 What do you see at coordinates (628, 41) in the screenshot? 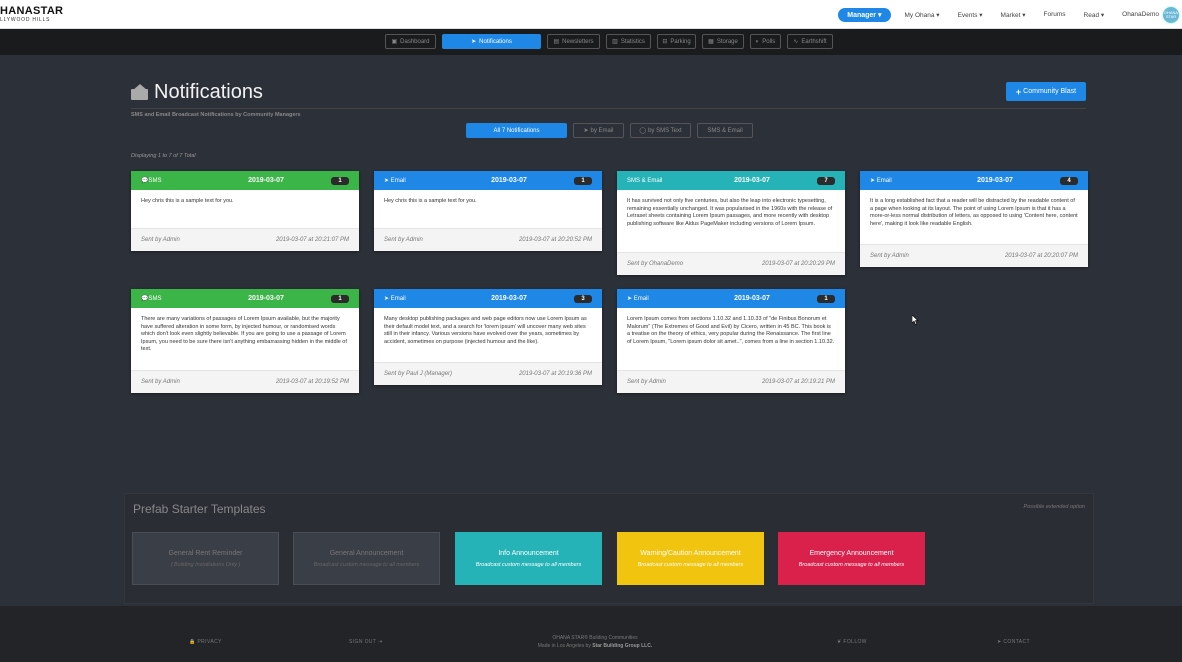
I see `tab-statistics: ▥ Statistics` at bounding box center [628, 41].